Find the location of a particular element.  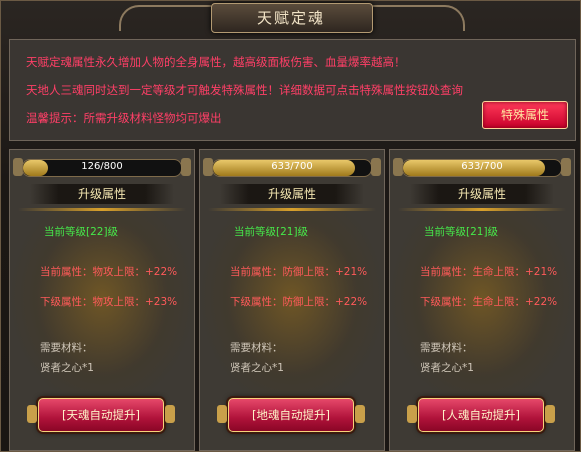

title-ornament-left is located at coordinates (165, 18).